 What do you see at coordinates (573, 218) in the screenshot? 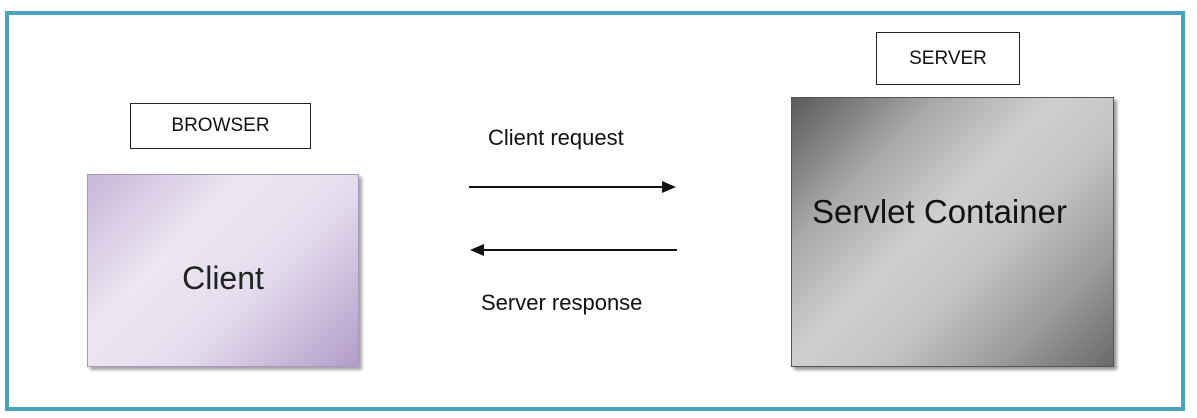
I see `arrows-layer` at bounding box center [573, 218].